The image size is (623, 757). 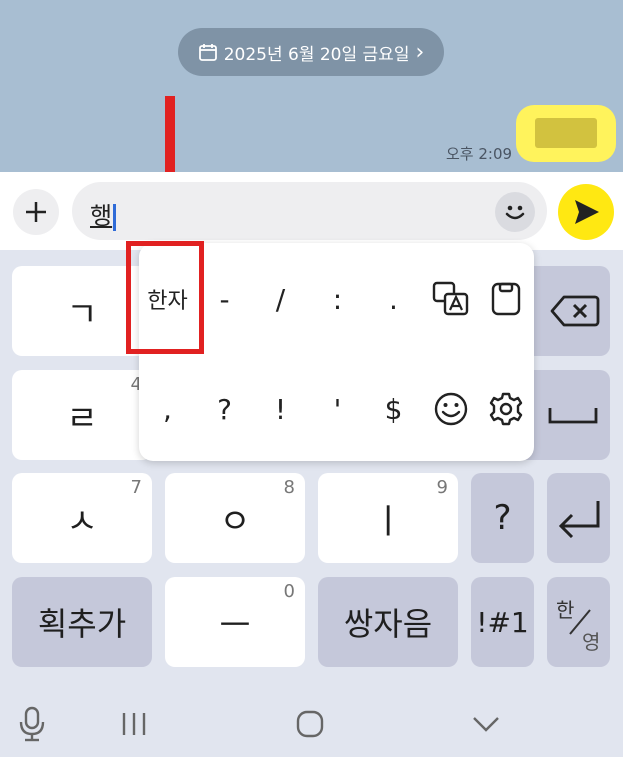 I want to click on translate-icon, so click(x=450, y=298).